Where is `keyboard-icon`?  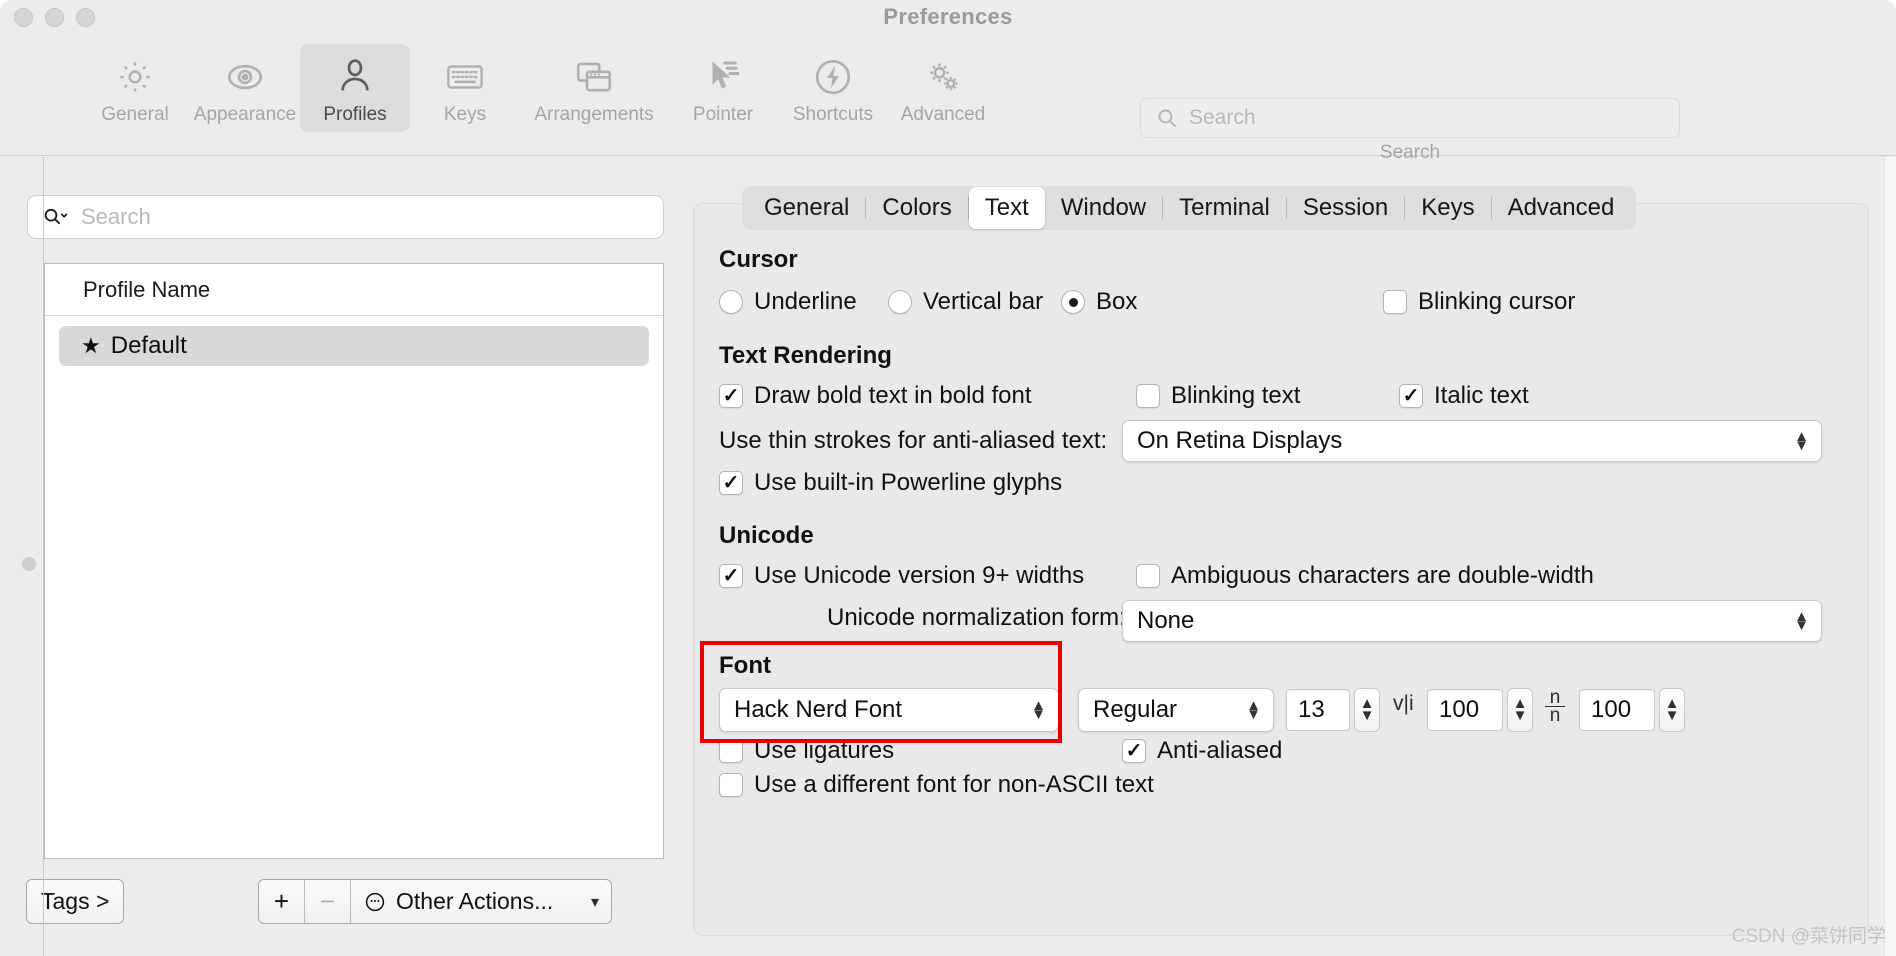 keyboard-icon is located at coordinates (465, 77).